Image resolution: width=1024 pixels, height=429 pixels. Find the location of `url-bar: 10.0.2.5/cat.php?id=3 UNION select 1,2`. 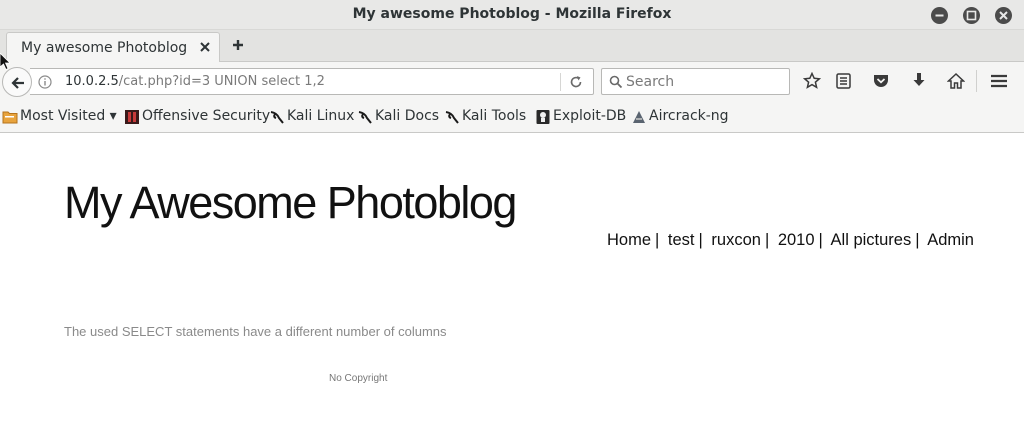

url-bar: 10.0.2.5/cat.php?id=3 UNION select 1,2 is located at coordinates (312, 81).